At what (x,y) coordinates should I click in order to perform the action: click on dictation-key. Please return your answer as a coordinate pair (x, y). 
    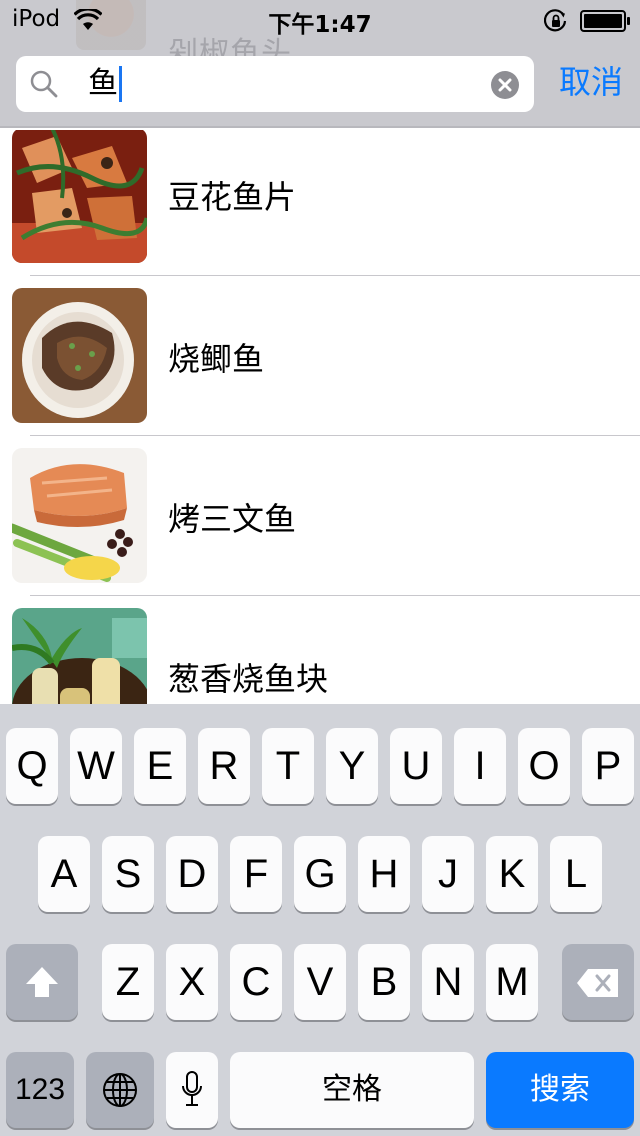
    Looking at the image, I should click on (192, 1090).